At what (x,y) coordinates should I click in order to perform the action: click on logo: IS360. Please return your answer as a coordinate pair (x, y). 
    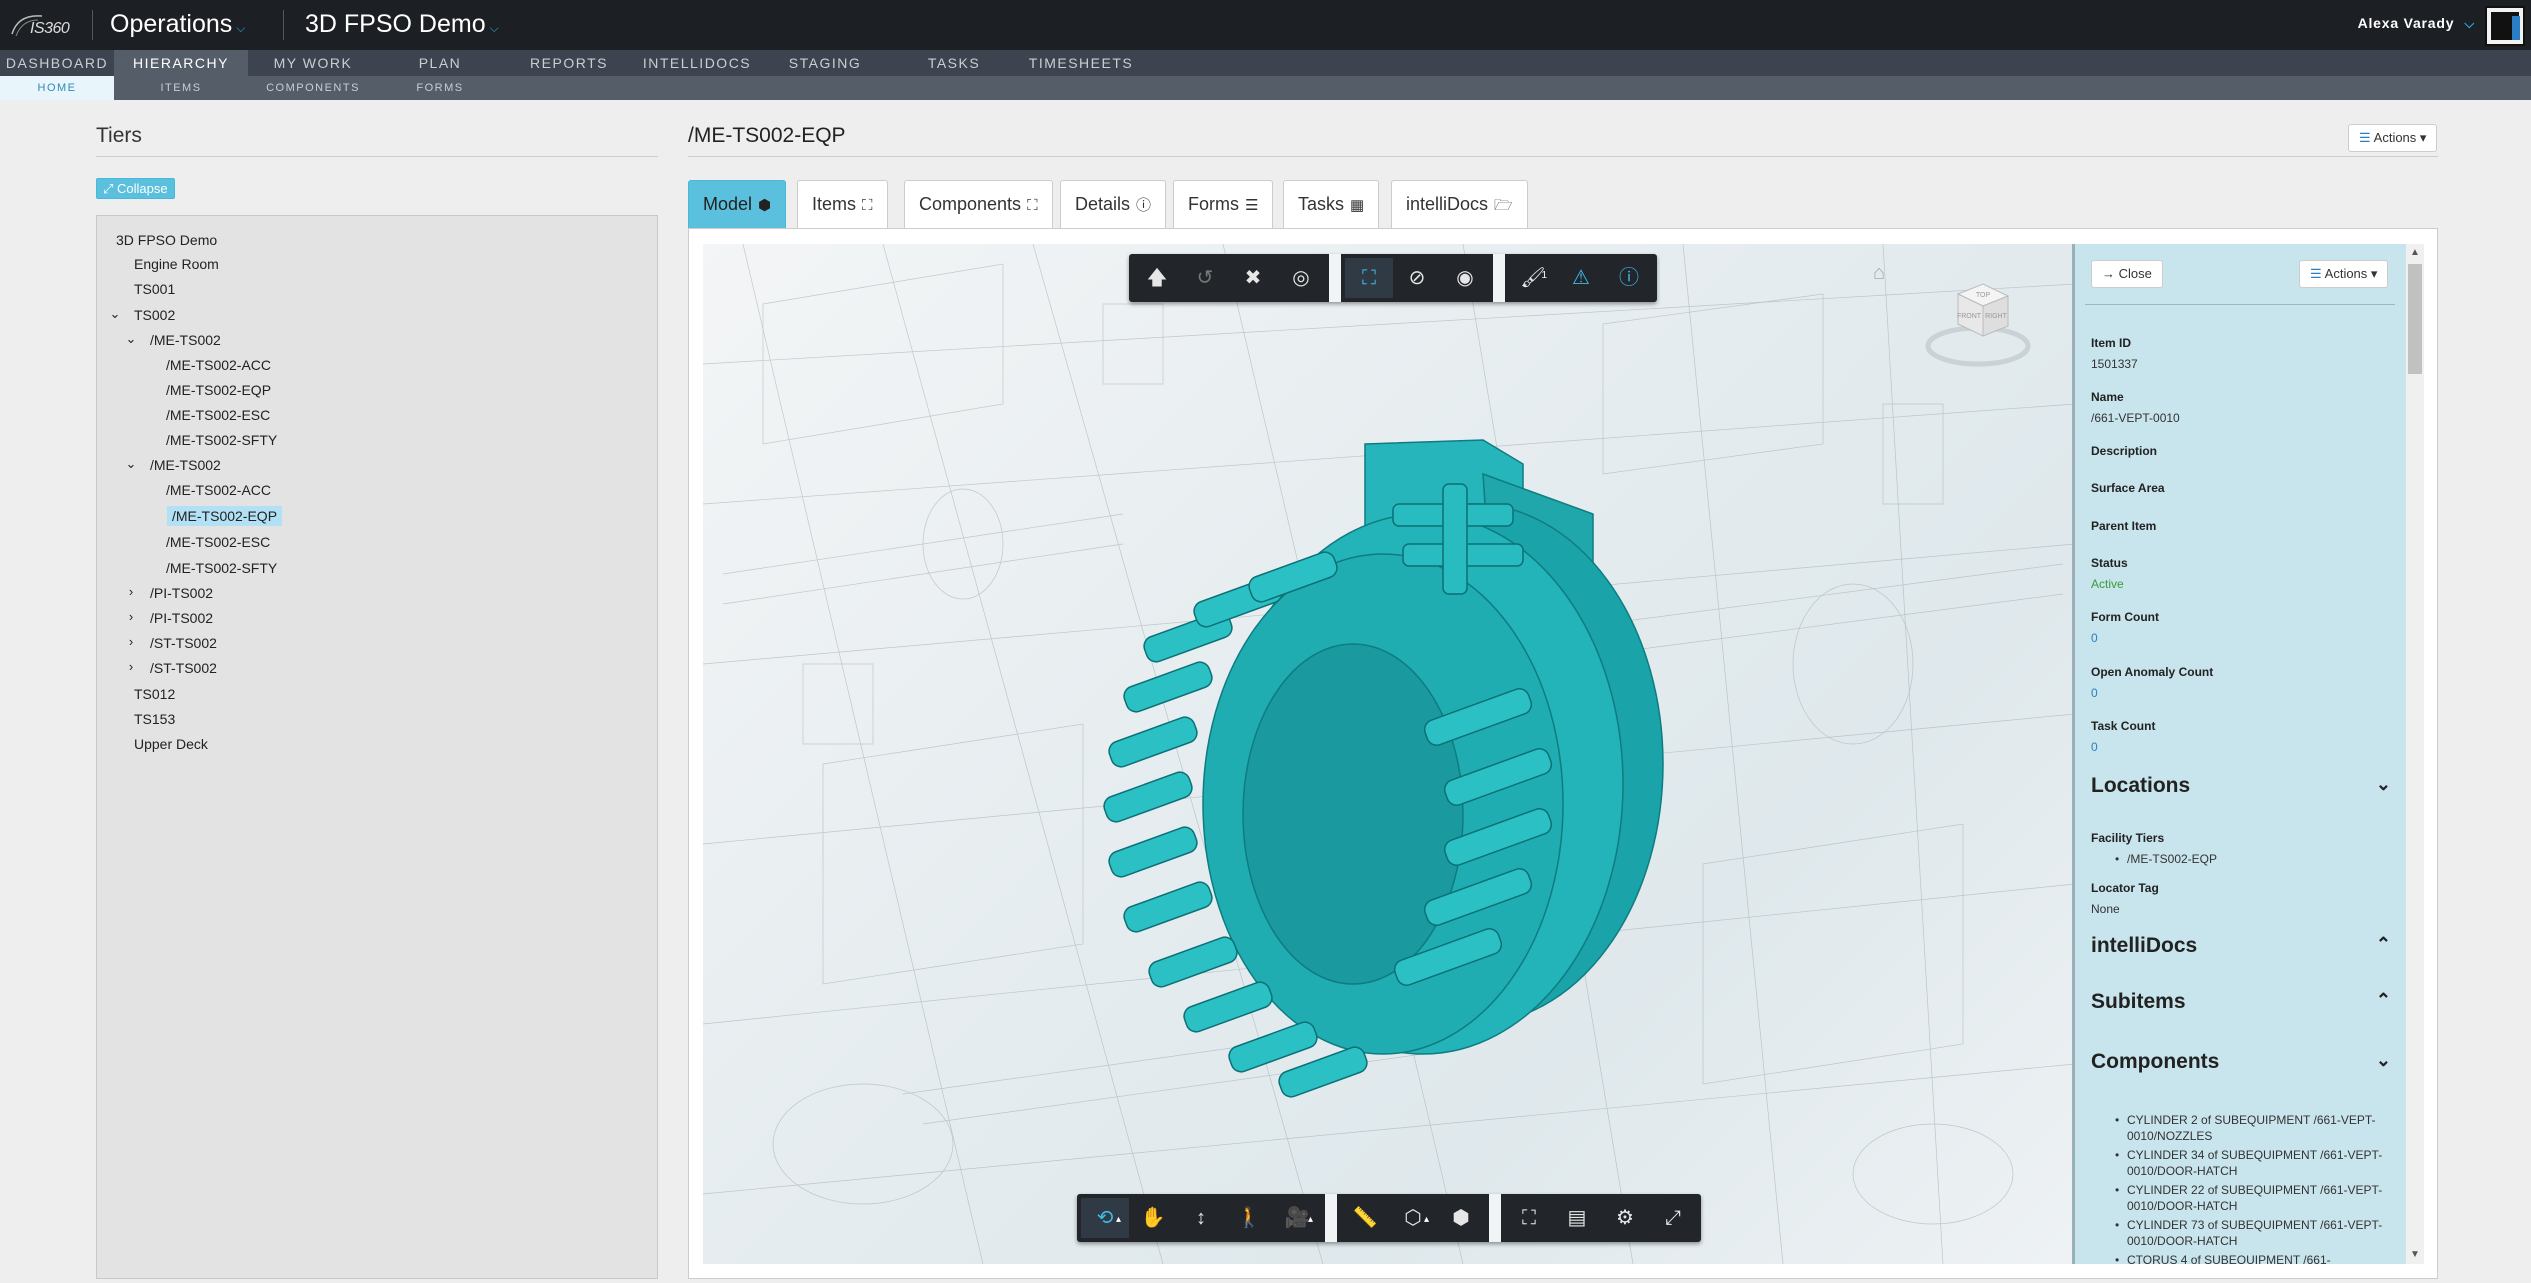
    Looking at the image, I should click on (39, 25).